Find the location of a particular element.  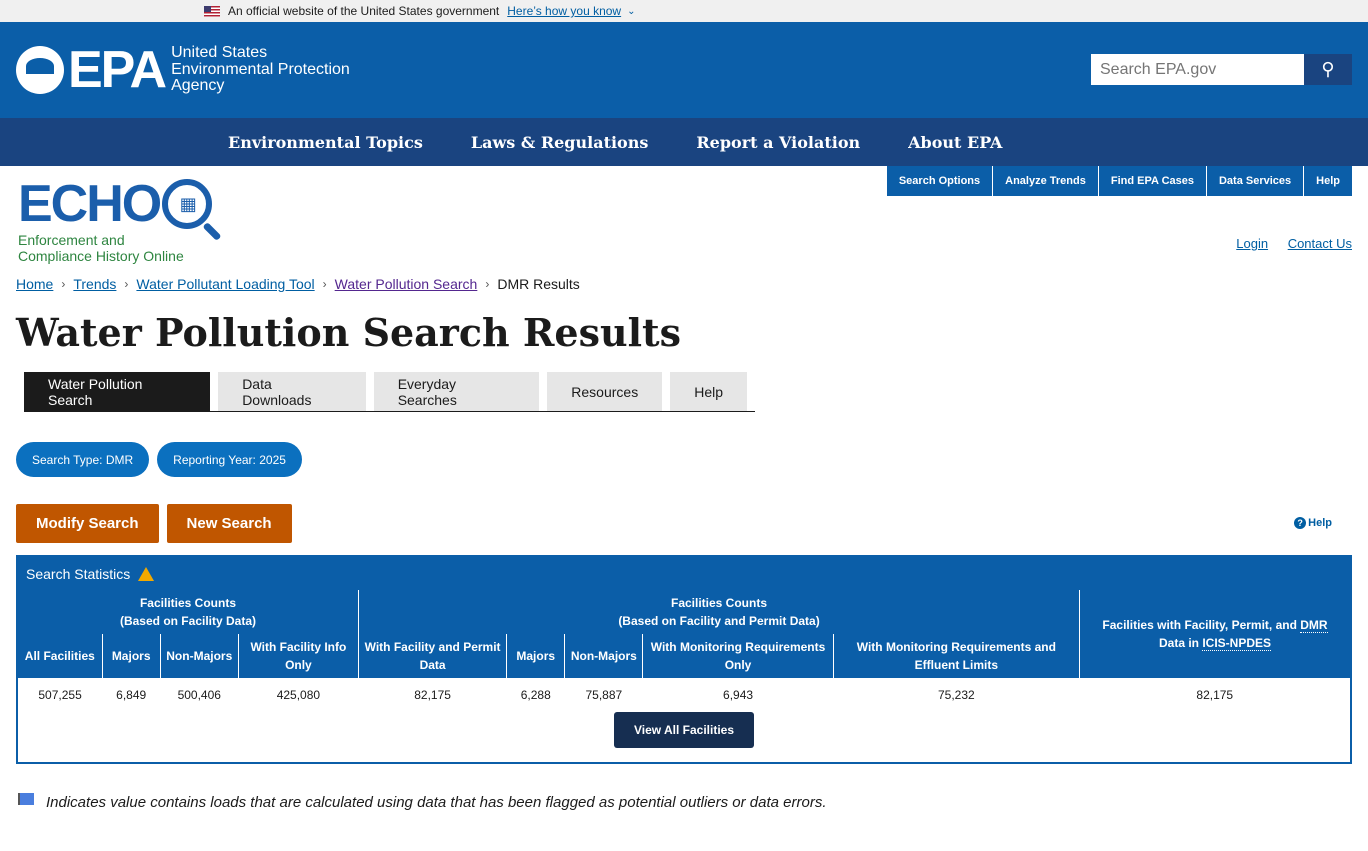

magnifier-factory-icon: ▦ is located at coordinates (187, 204).